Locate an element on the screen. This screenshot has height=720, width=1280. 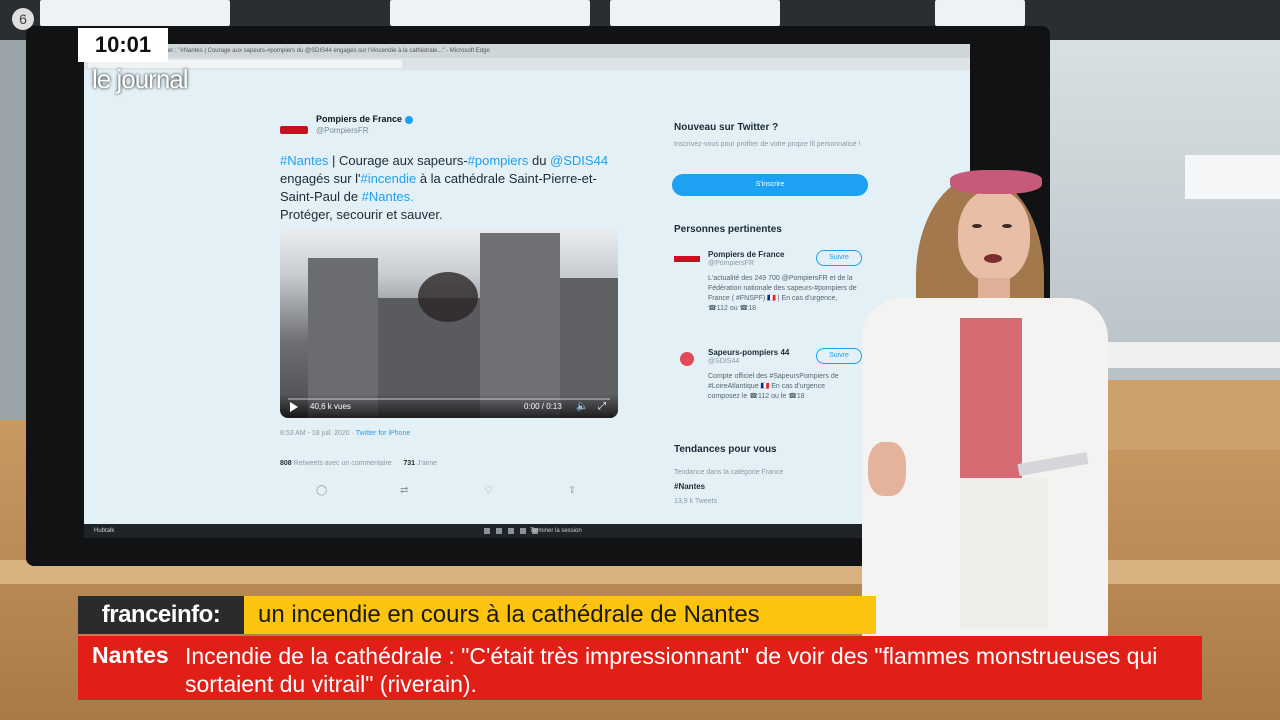
tweet-source: Twitter for iPhone is located at coordinates (383, 433).